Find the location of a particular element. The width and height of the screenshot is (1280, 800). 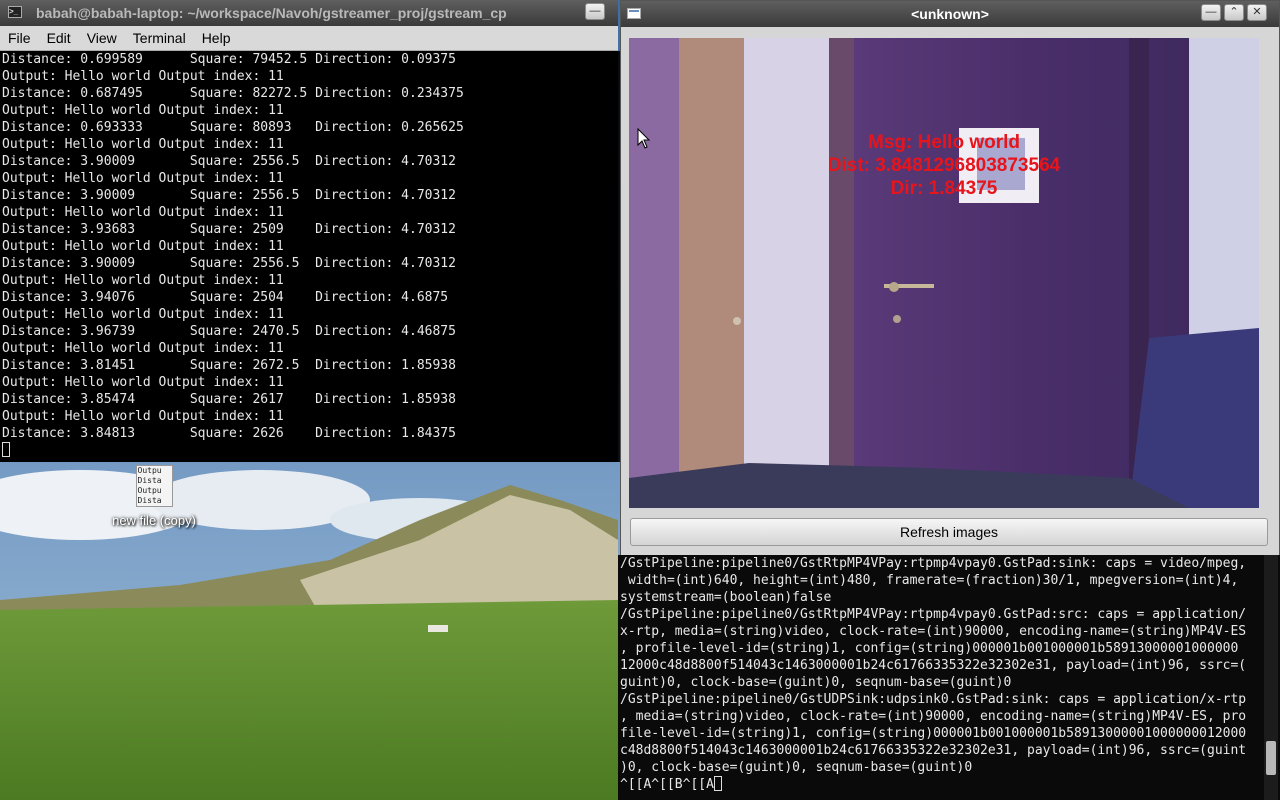

mouse-pointer-icon is located at coordinates (644, 138).